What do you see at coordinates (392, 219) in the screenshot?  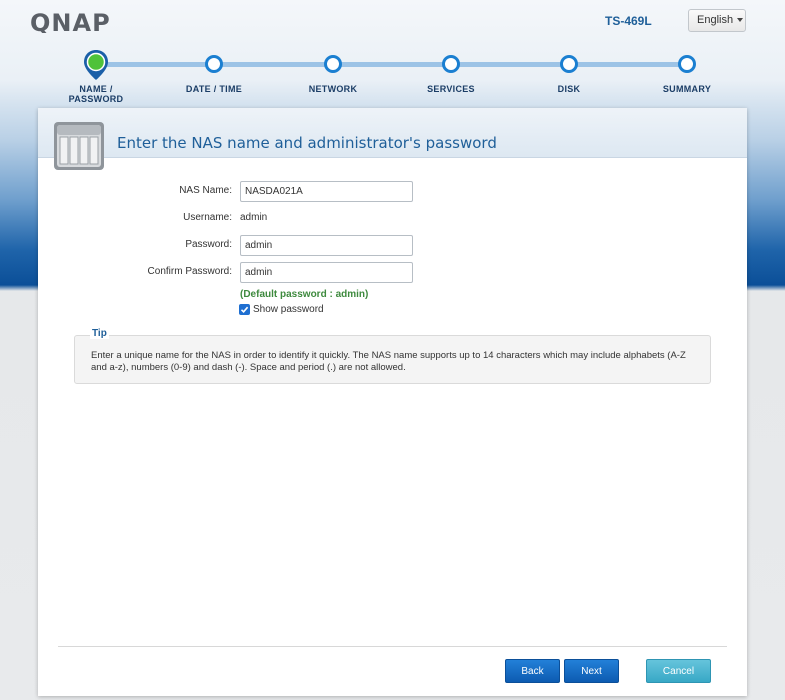 I see `username-row: Username: admin` at bounding box center [392, 219].